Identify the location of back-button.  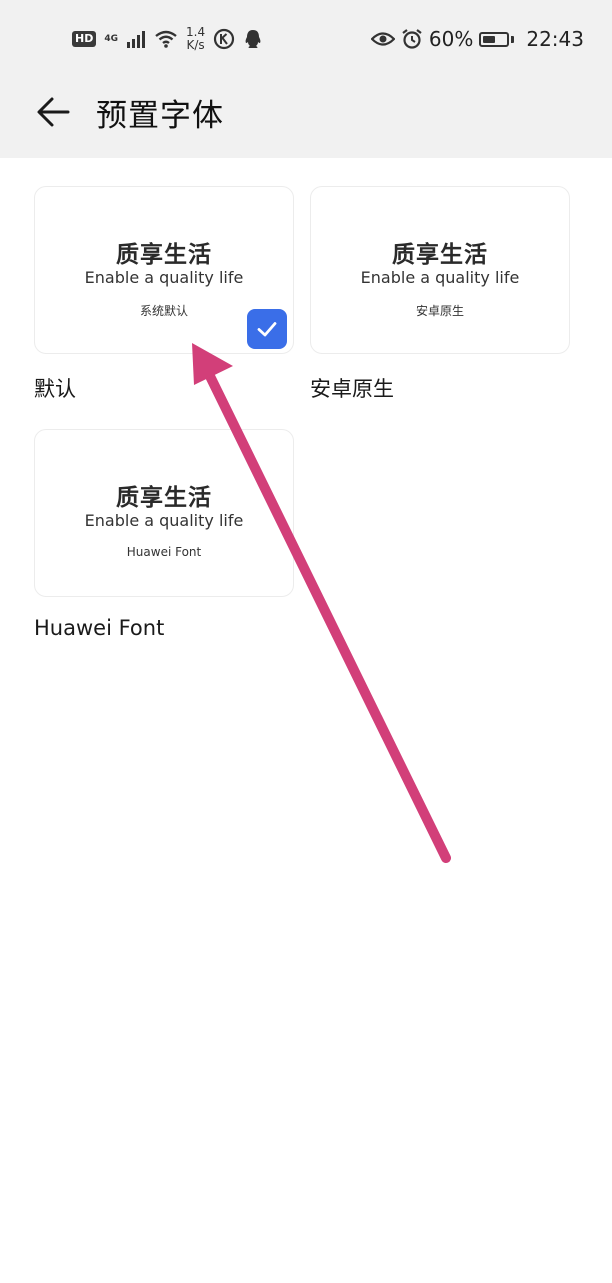
(54, 112).